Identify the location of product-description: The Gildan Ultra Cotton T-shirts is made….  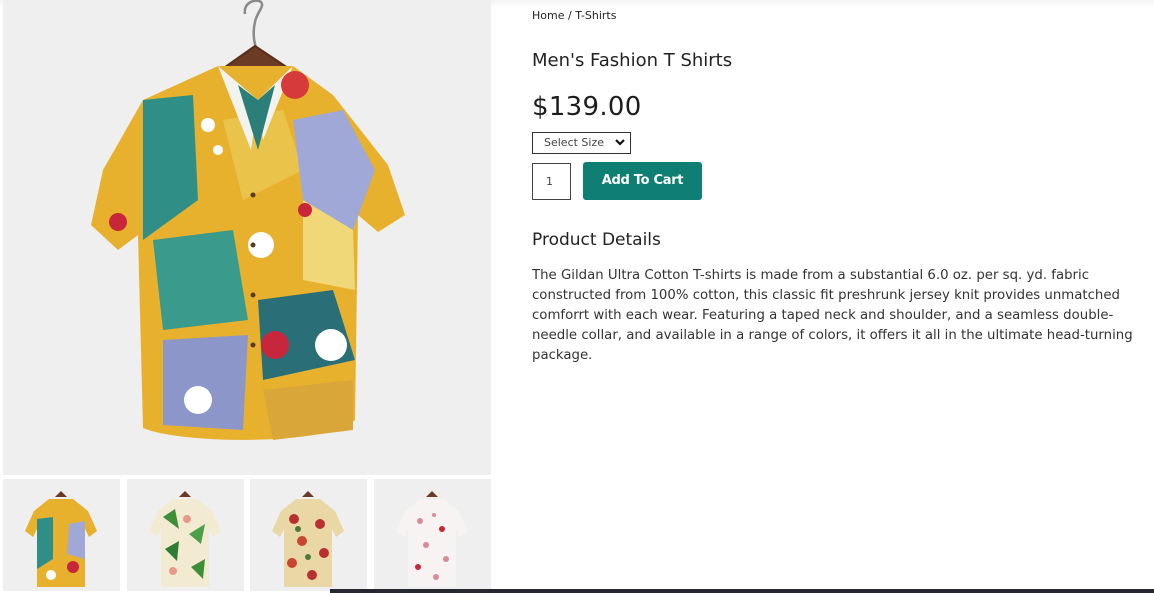
(832, 315).